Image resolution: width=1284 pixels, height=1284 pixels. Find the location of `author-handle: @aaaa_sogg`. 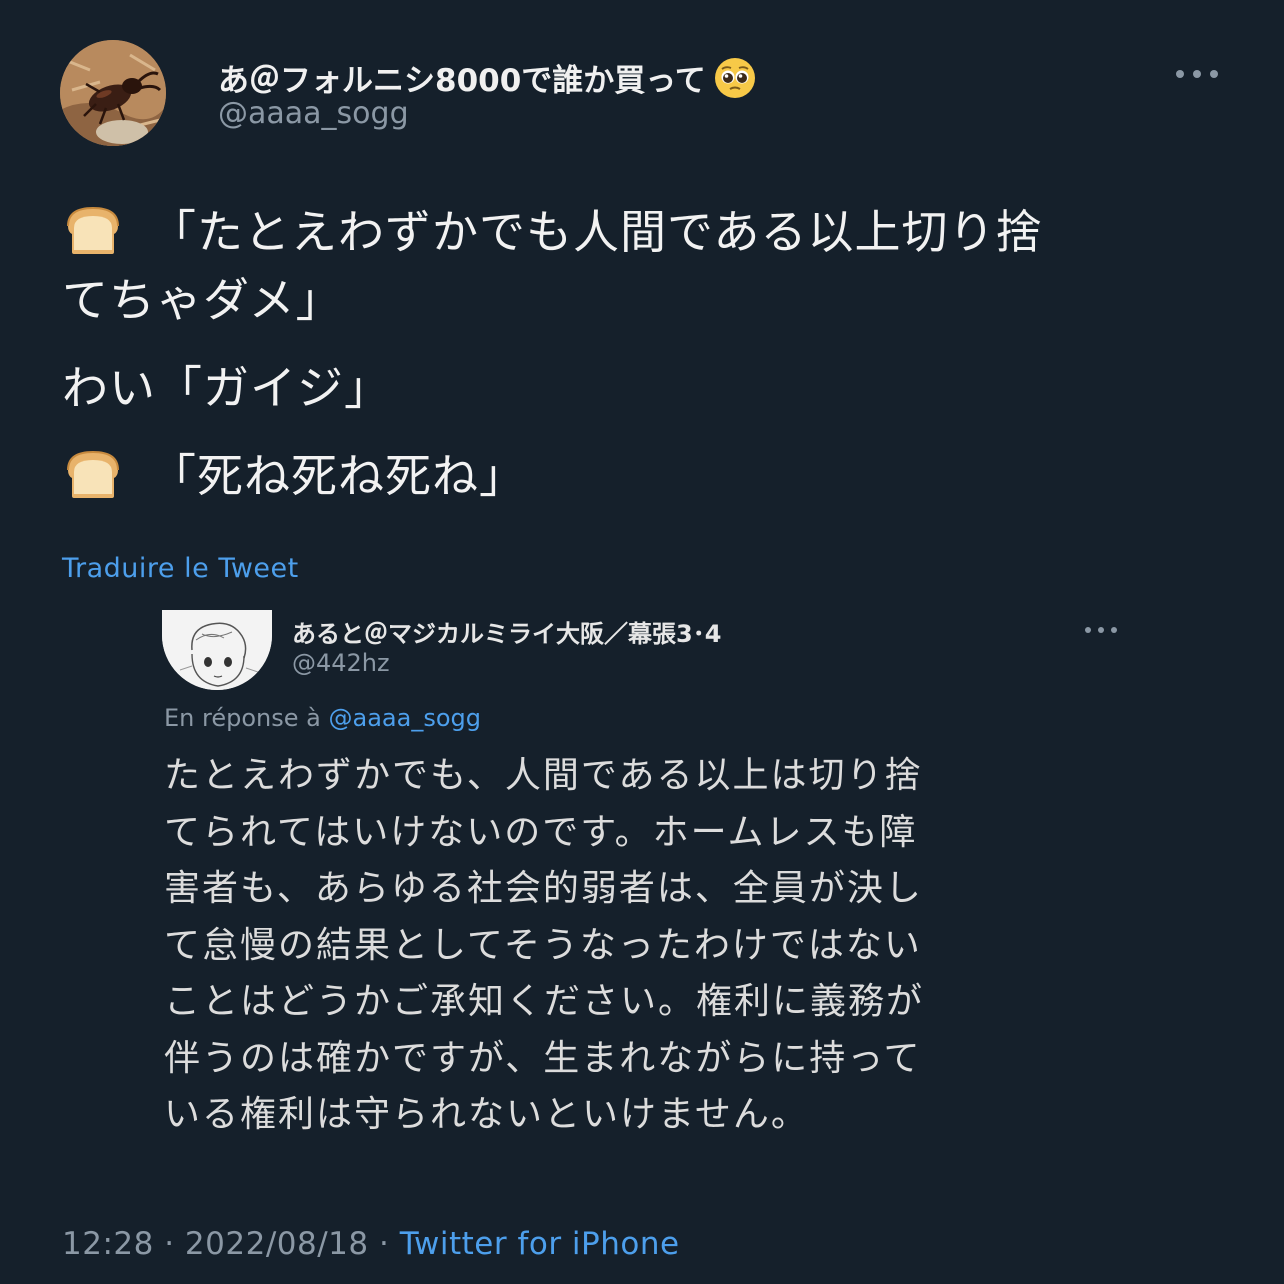

author-handle: @aaaa_sogg is located at coordinates (313, 113).